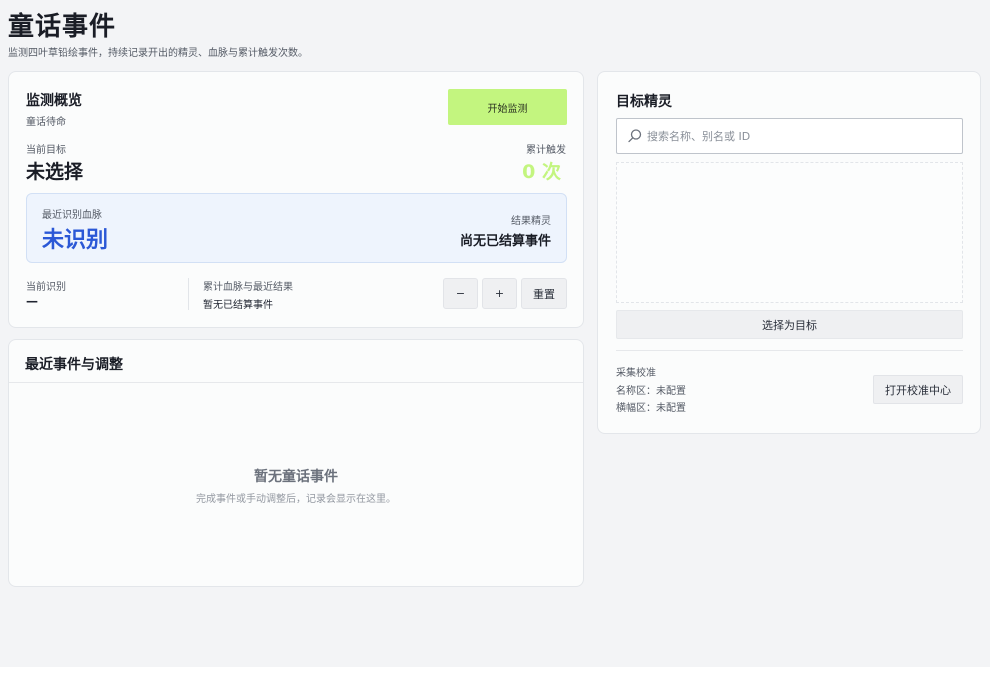  What do you see at coordinates (296, 382) in the screenshot?
I see `events-header-divider` at bounding box center [296, 382].